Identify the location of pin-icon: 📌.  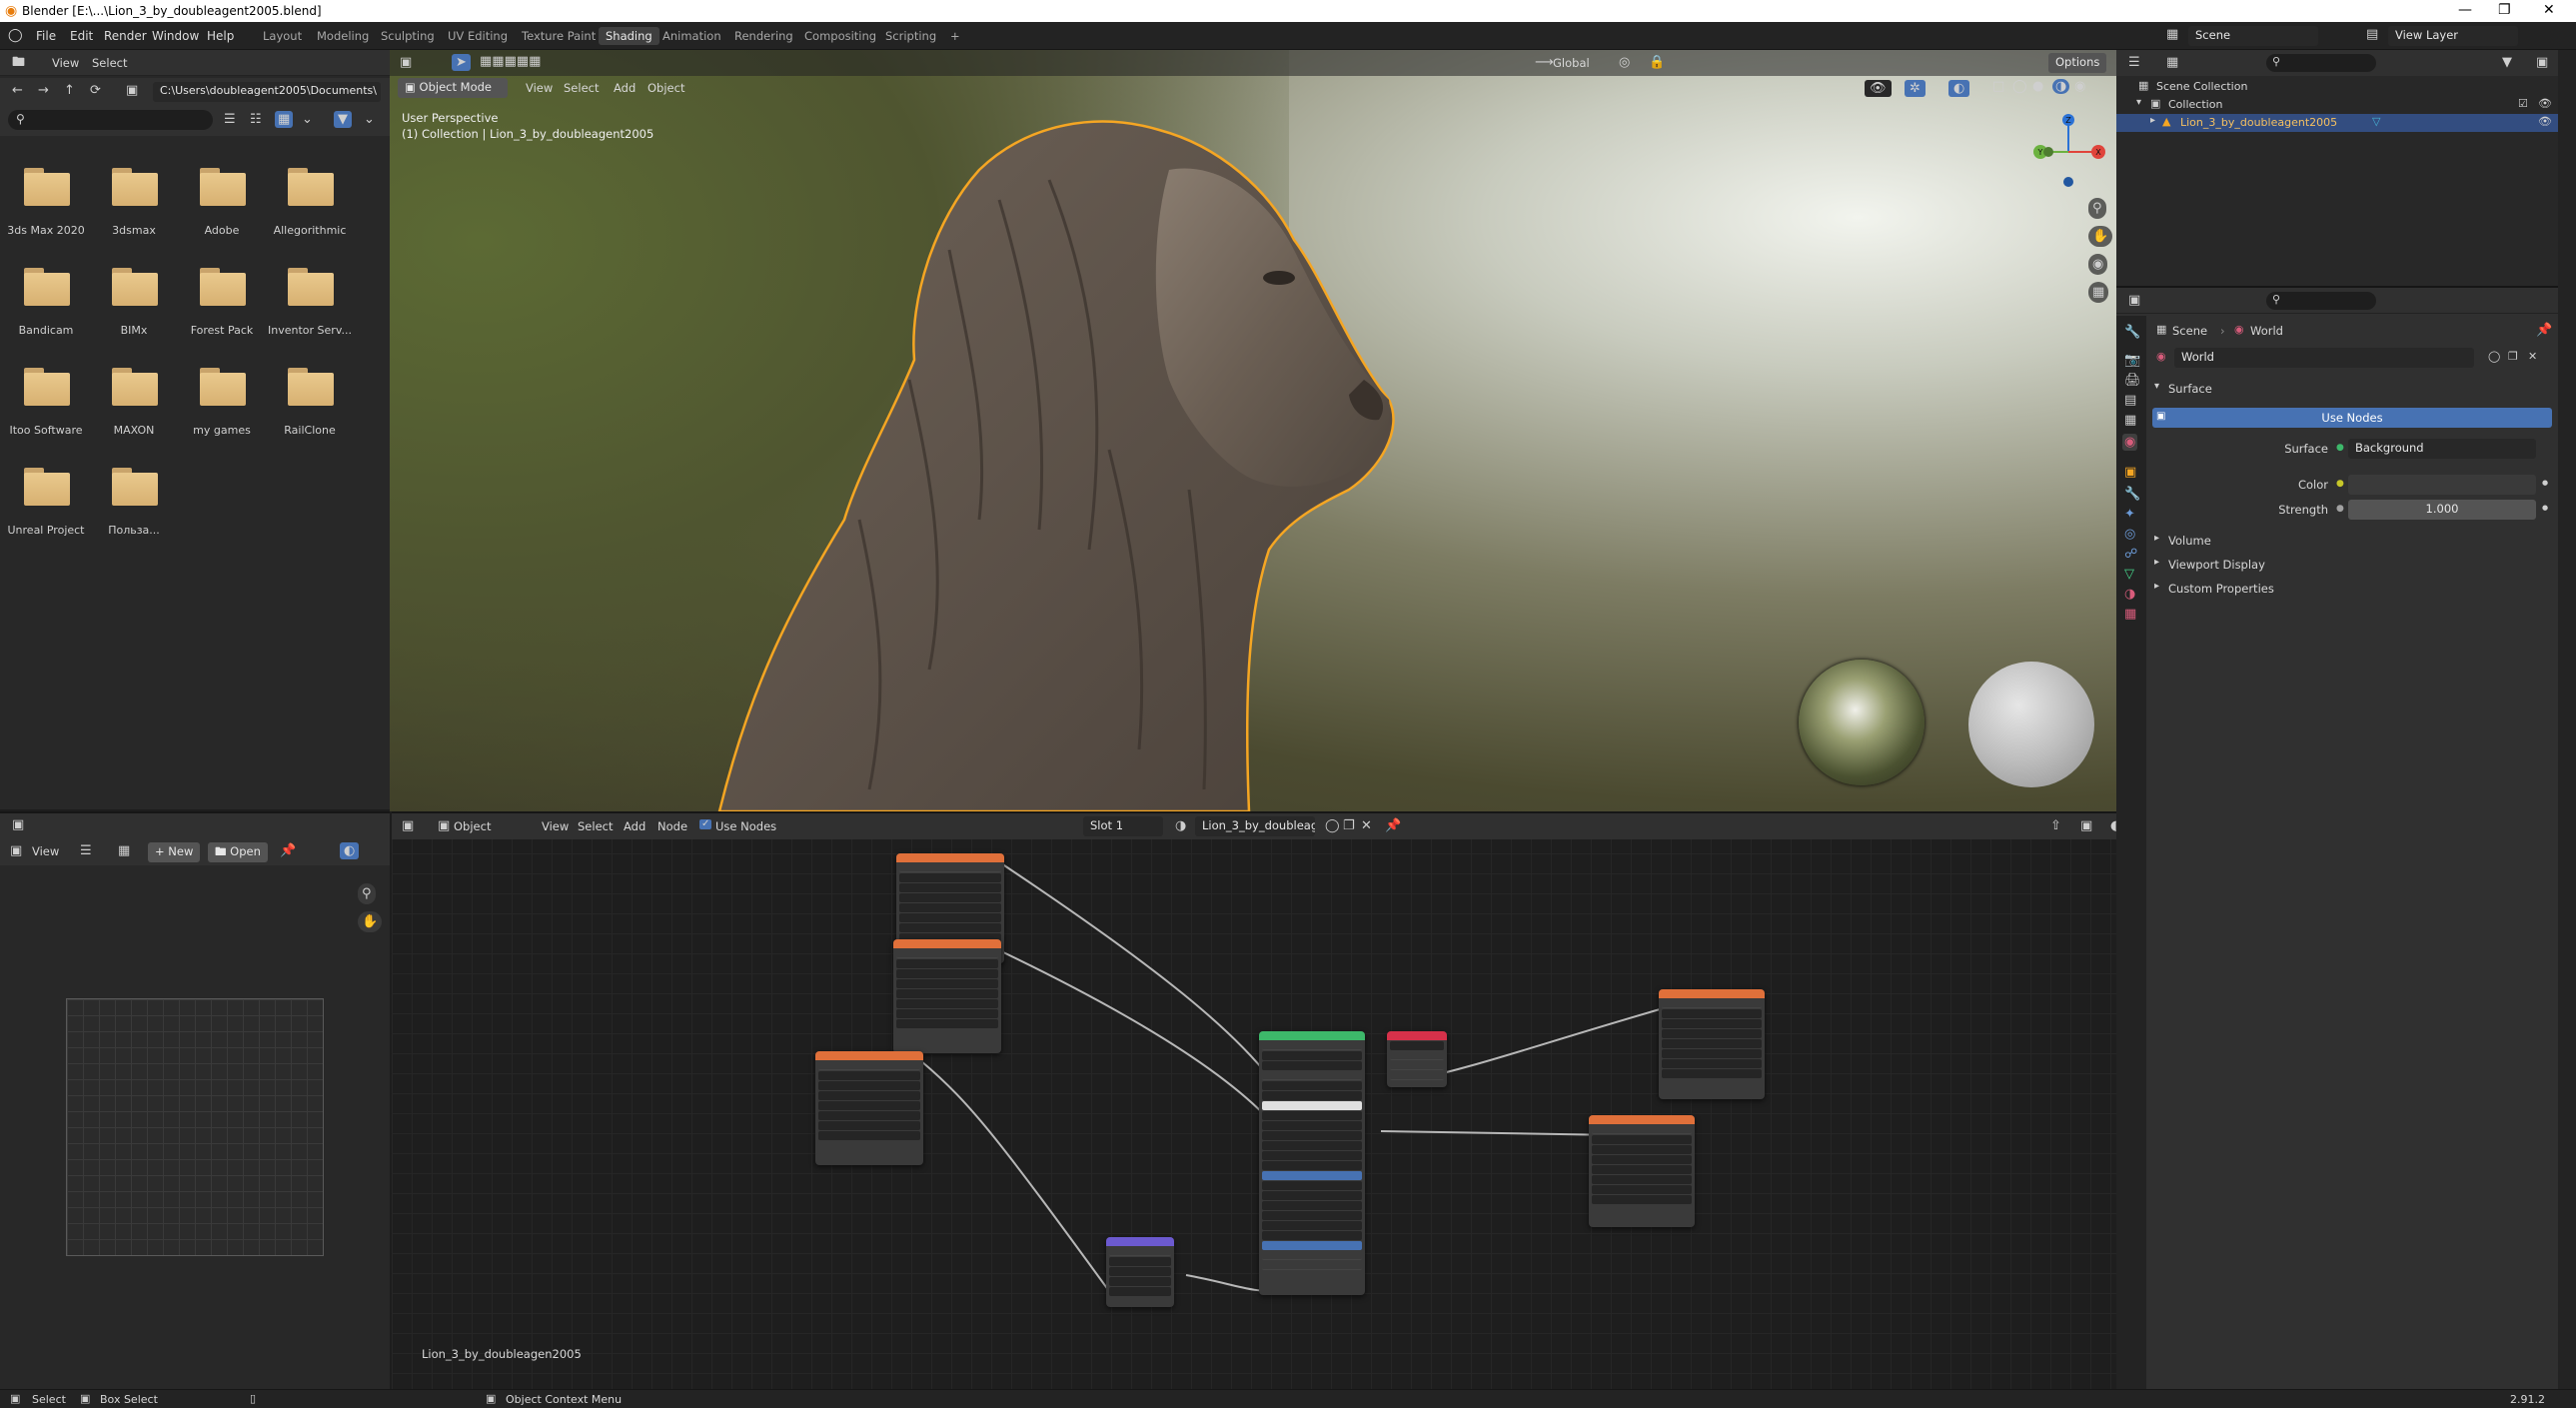
(288, 850).